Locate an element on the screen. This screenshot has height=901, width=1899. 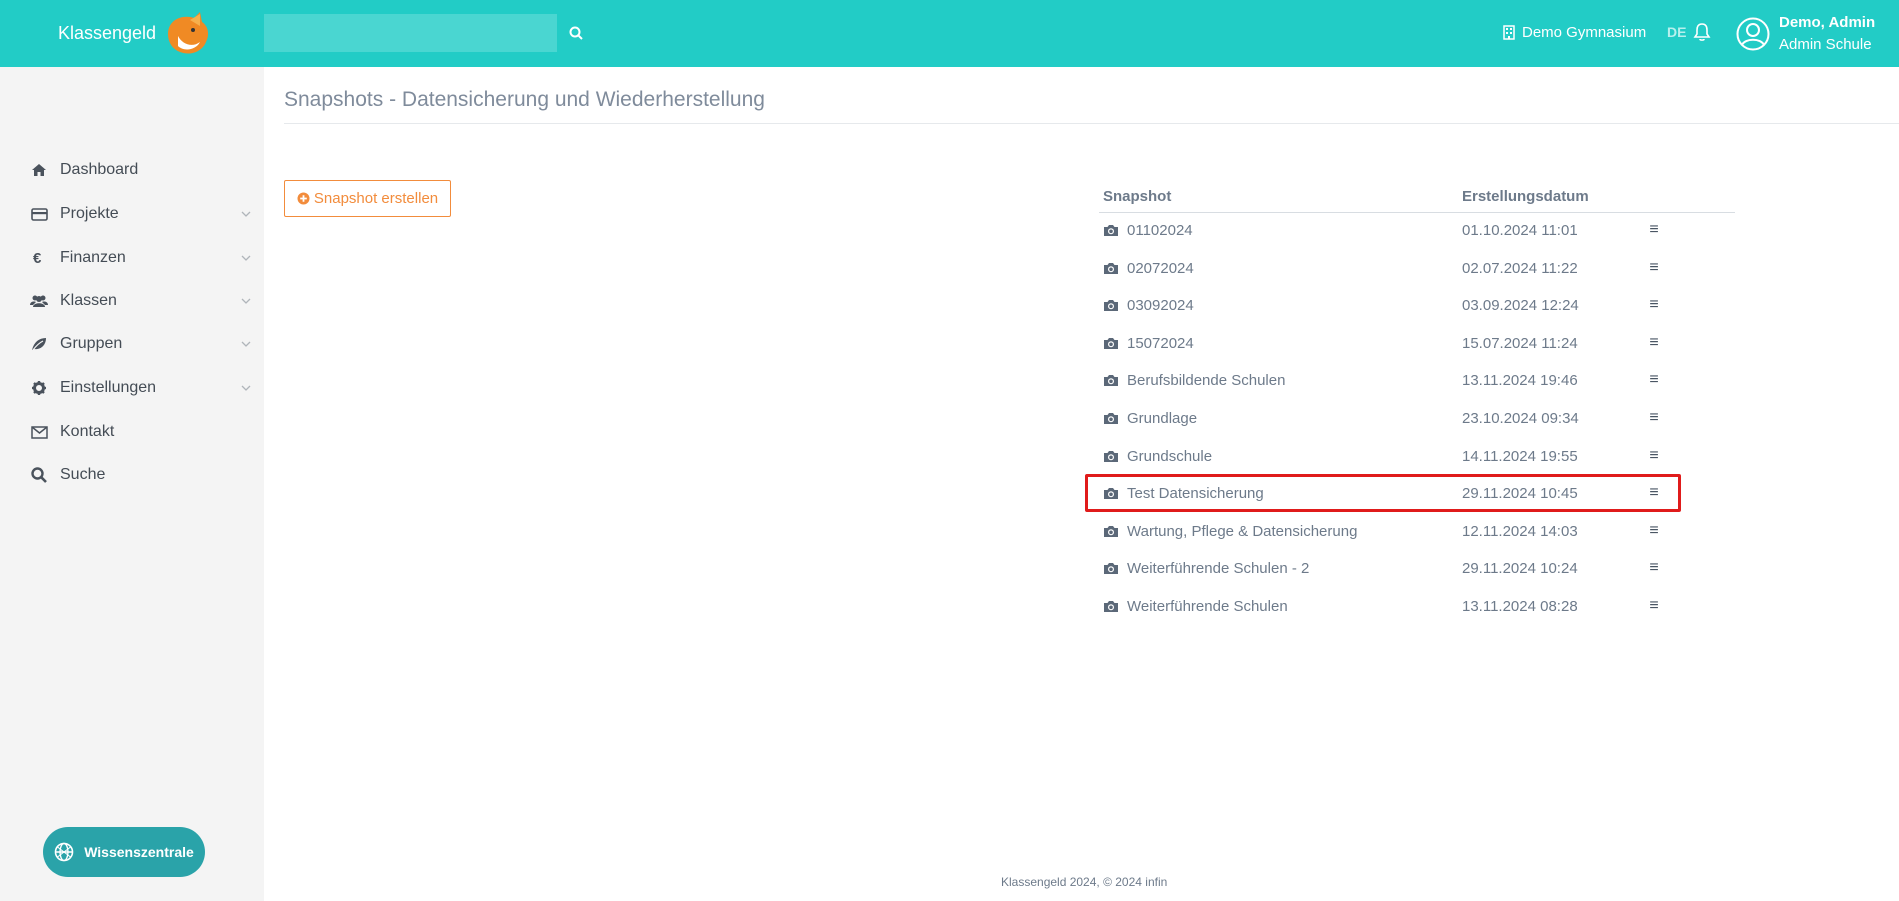
snapshot-name: Weiterführende Schulen - 2 is located at coordinates (1218, 568).